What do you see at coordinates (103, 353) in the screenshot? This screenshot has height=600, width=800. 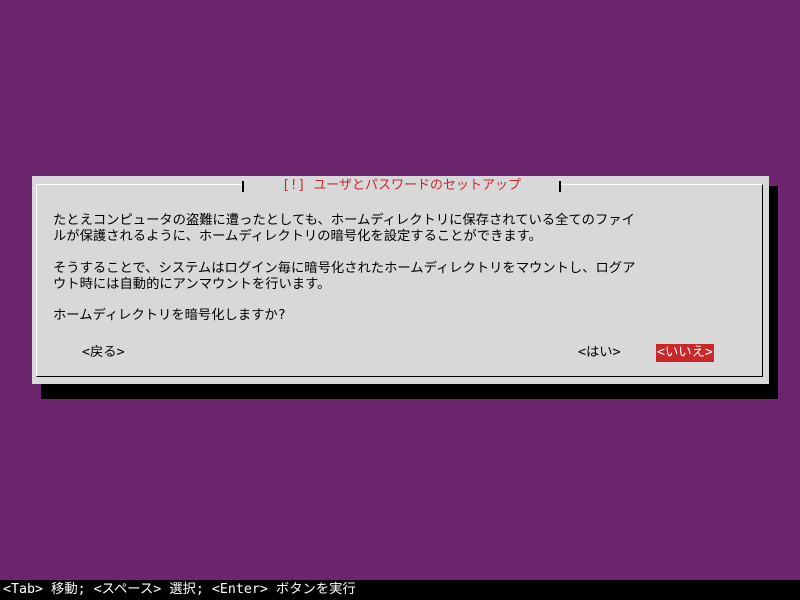 I see `back-button: <戻る>` at bounding box center [103, 353].